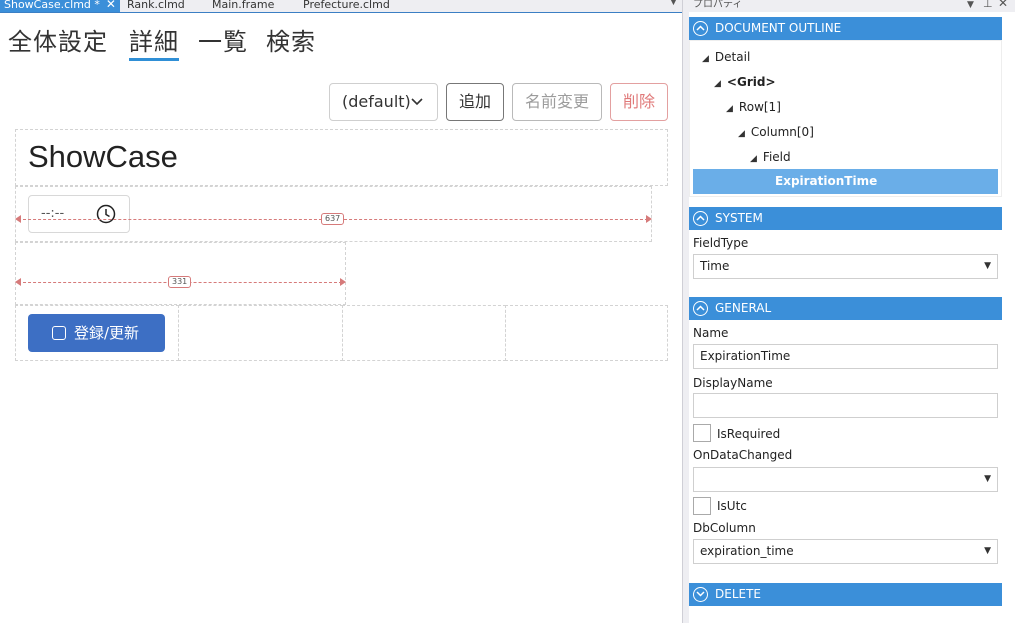 The width and height of the screenshot is (1015, 623). I want to click on tab-main-frame: Main.frame, so click(243, 6).